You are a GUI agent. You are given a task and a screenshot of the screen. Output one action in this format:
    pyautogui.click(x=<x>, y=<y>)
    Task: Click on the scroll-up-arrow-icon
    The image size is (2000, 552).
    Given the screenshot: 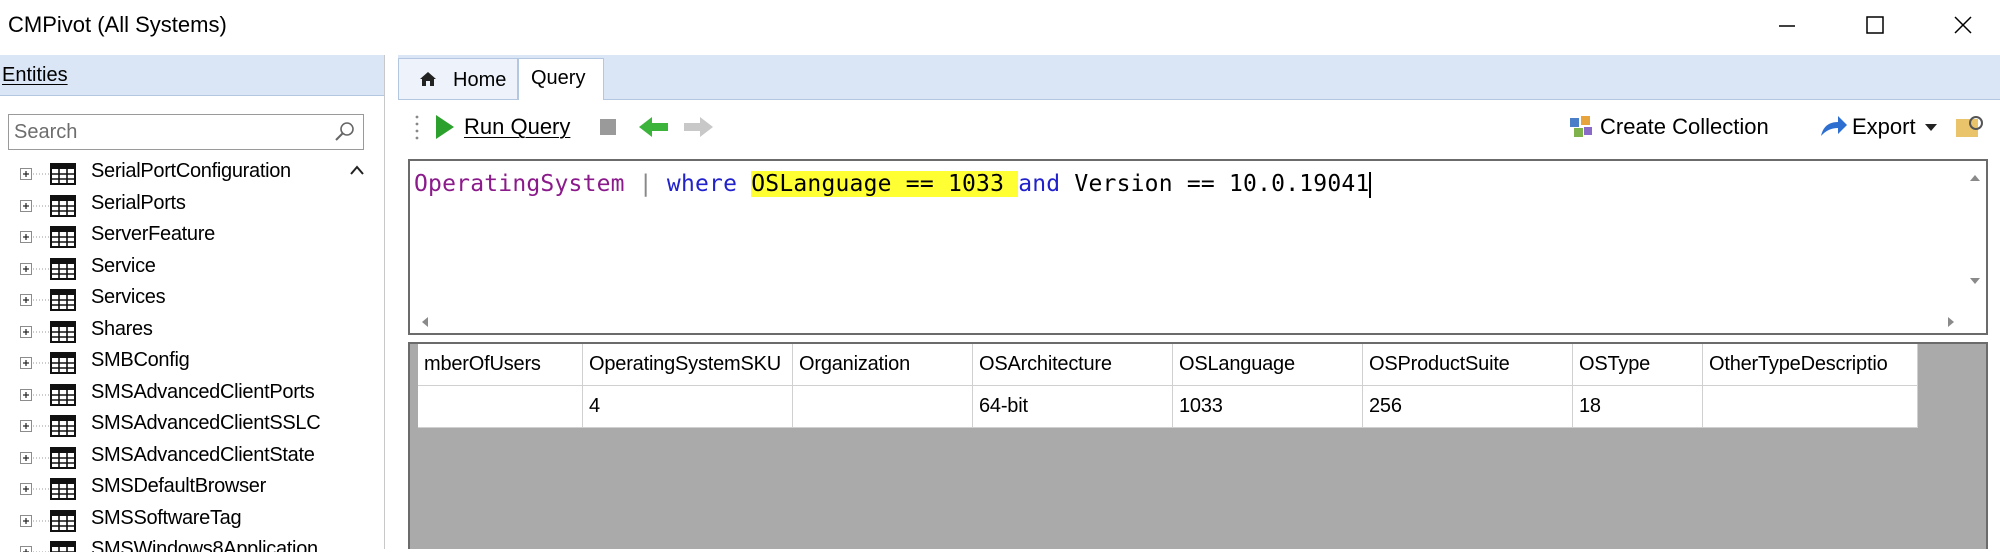 What is the action you would take?
    pyautogui.click(x=1975, y=178)
    